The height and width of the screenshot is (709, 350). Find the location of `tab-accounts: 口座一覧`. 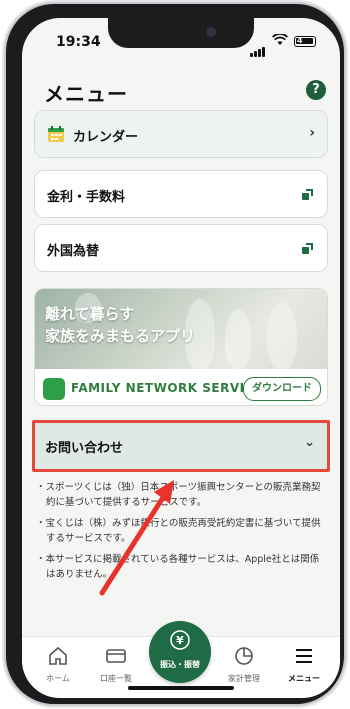

tab-accounts: 口座一覧 is located at coordinates (116, 664).